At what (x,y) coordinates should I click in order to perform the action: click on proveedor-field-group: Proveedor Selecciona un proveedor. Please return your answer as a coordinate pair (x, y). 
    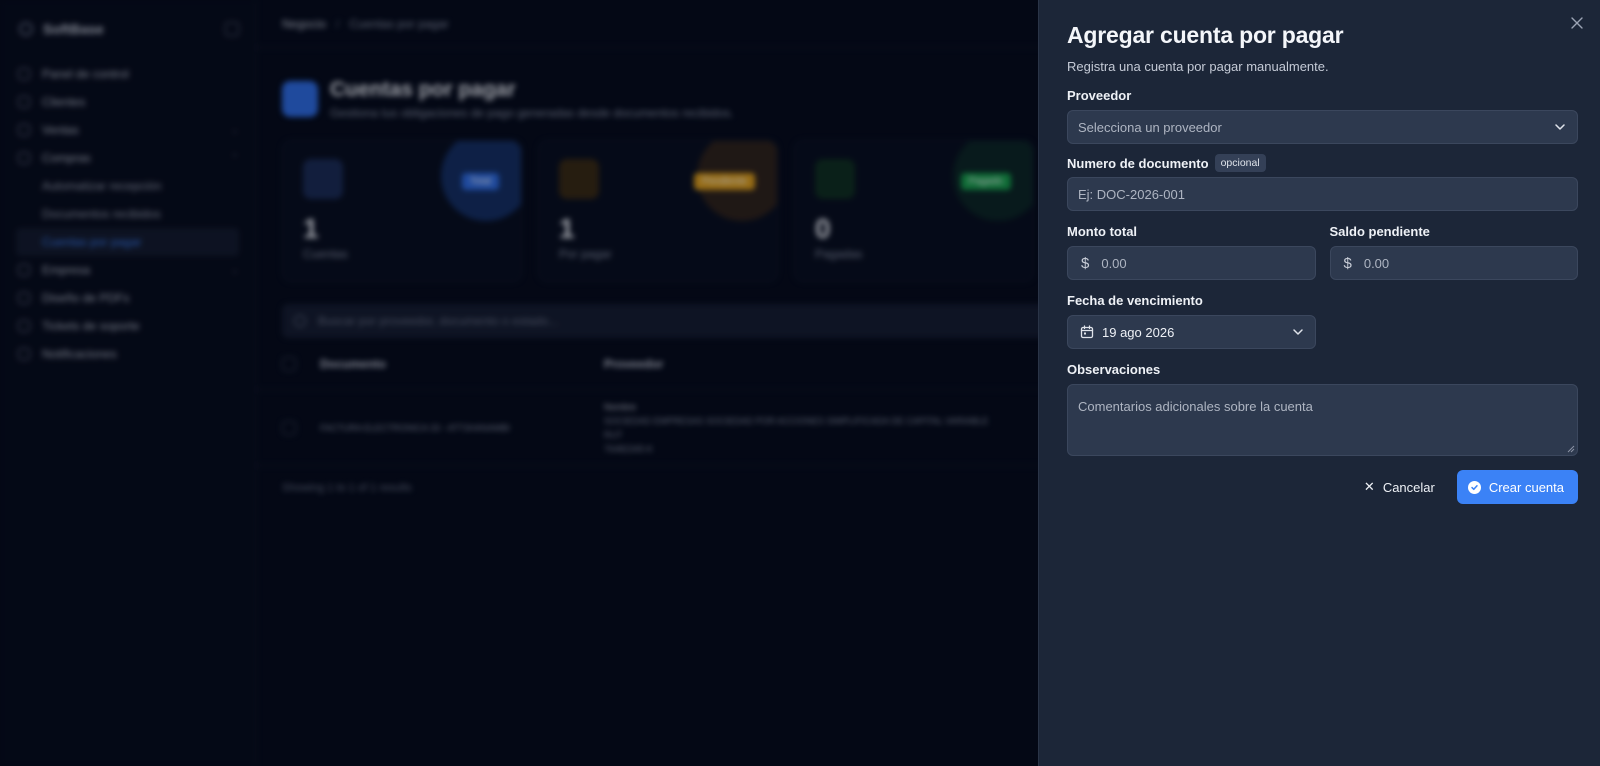
    Looking at the image, I should click on (1322, 116).